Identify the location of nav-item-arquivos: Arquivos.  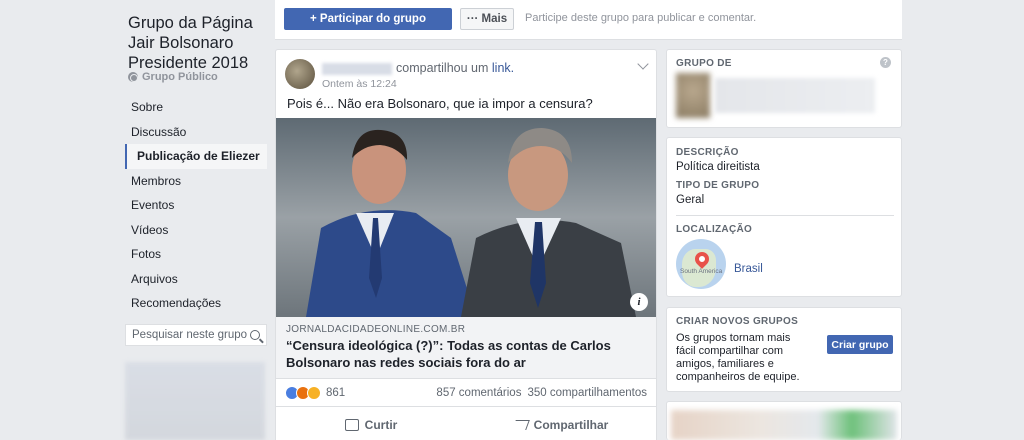
(196, 279).